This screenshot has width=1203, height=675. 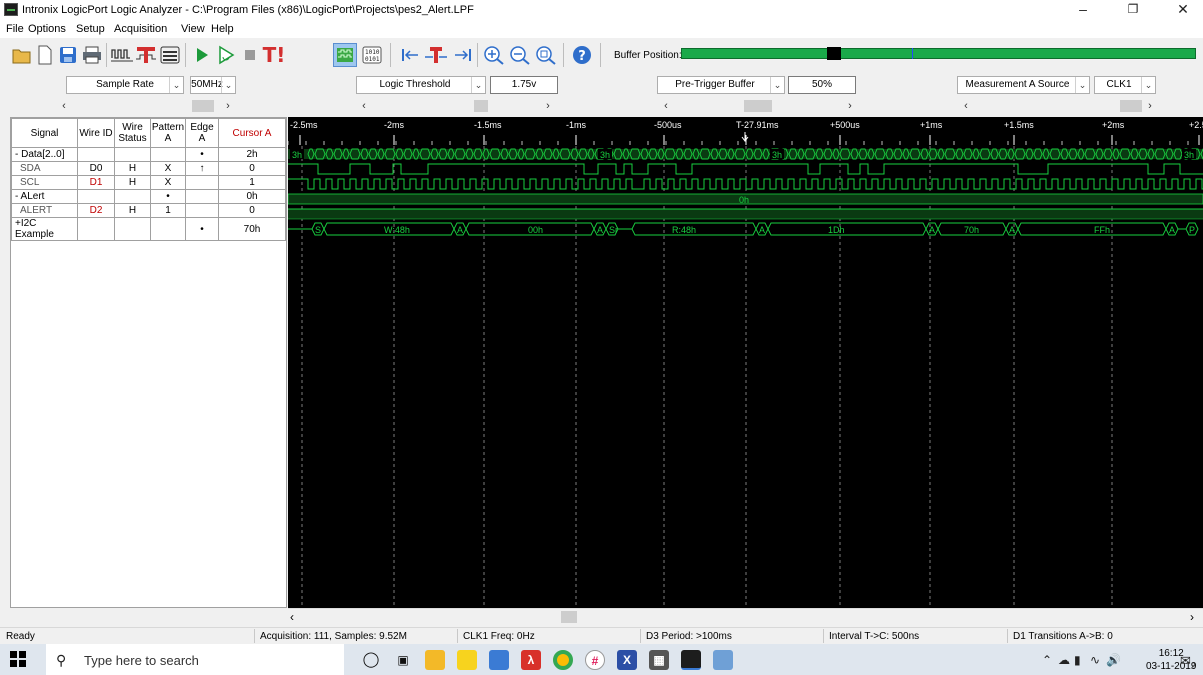 I want to click on file-explorer-icon, so click(x=435, y=660).